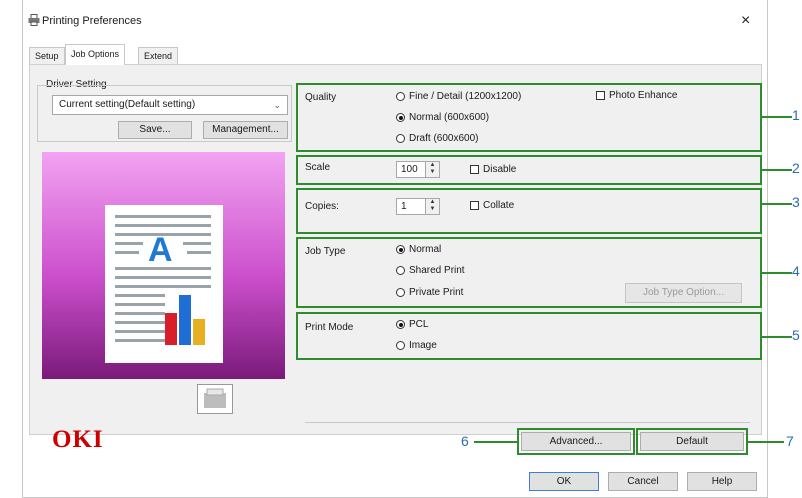 Image resolution: width=802 pixels, height=498 pixels. Describe the element at coordinates (692, 441) in the screenshot. I see `default-button: Default` at that location.